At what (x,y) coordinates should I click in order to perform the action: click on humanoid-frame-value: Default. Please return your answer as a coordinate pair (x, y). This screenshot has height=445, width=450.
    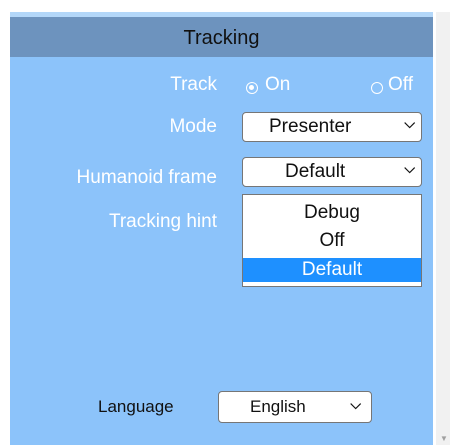
    Looking at the image, I should click on (315, 171).